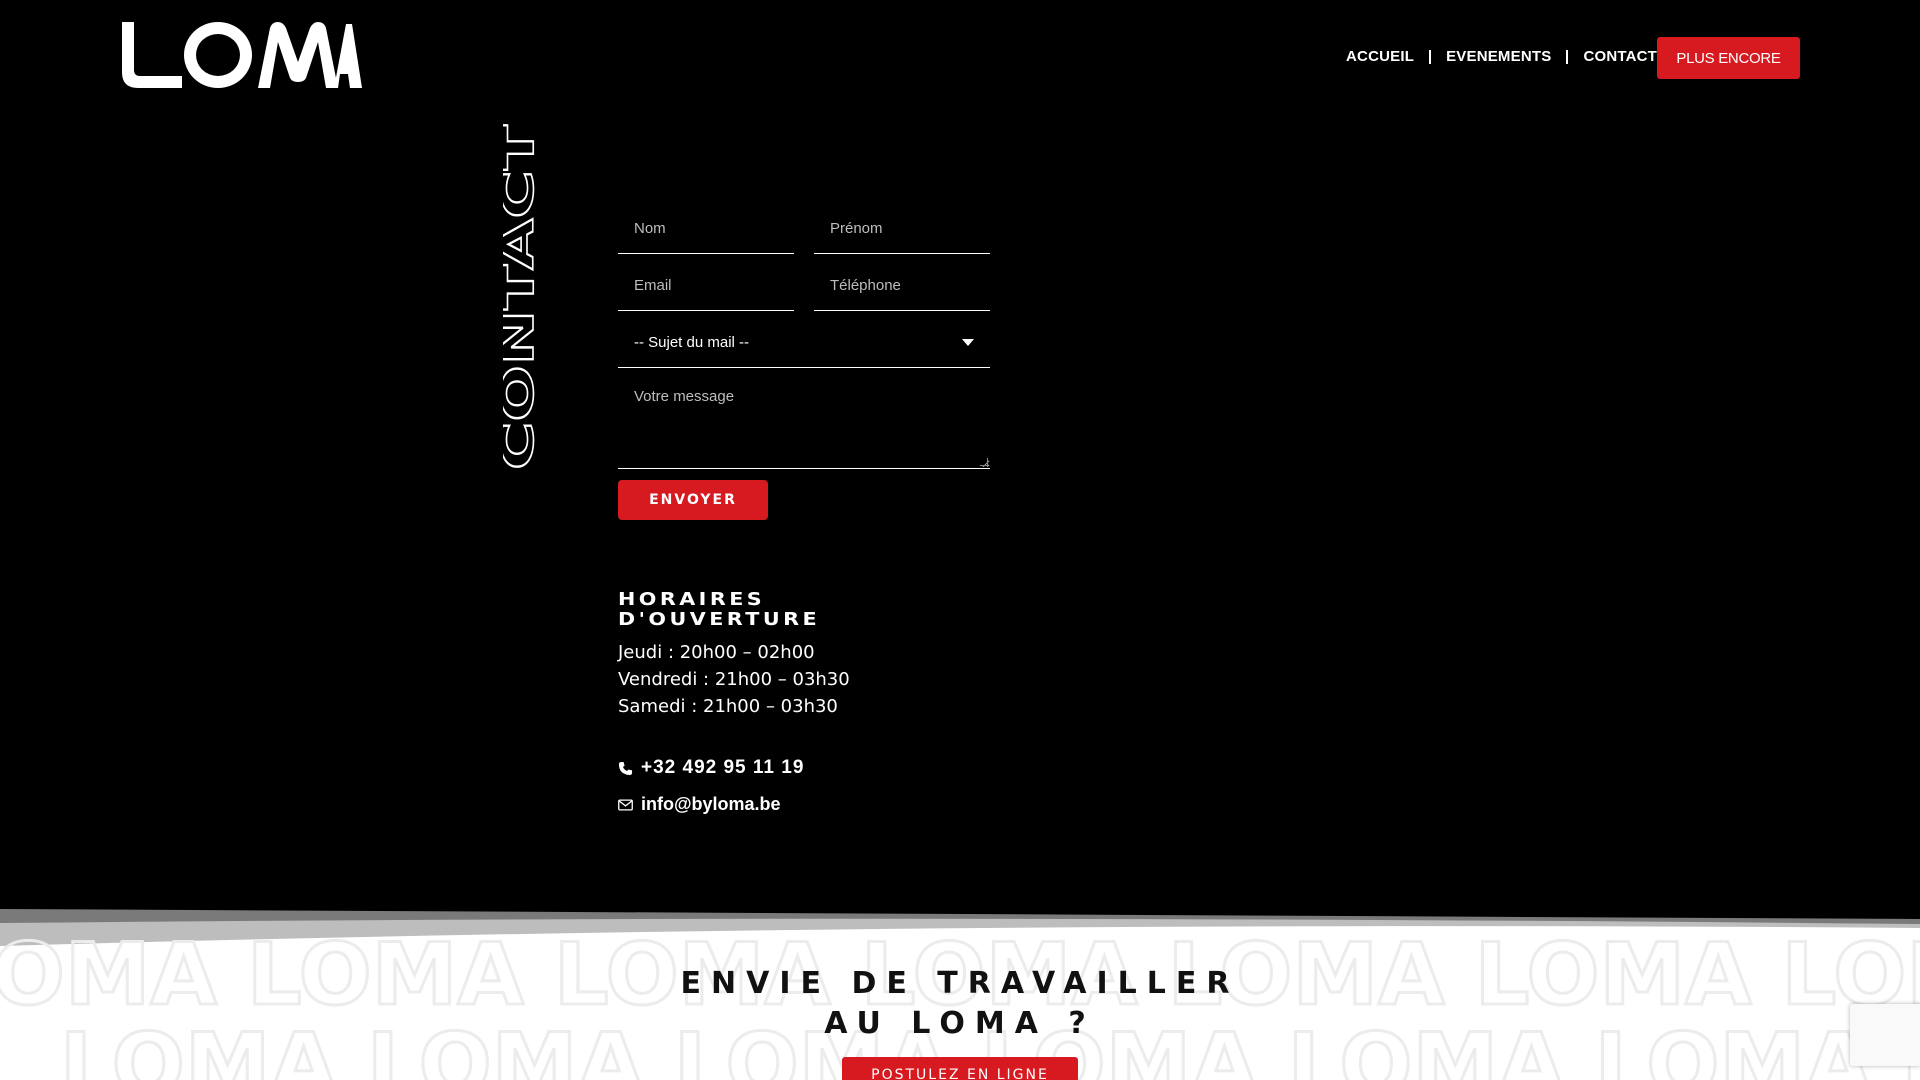 The height and width of the screenshot is (1080, 1920). What do you see at coordinates (804, 342) in the screenshot?
I see `subject-select: -- Sujet du mail --` at bounding box center [804, 342].